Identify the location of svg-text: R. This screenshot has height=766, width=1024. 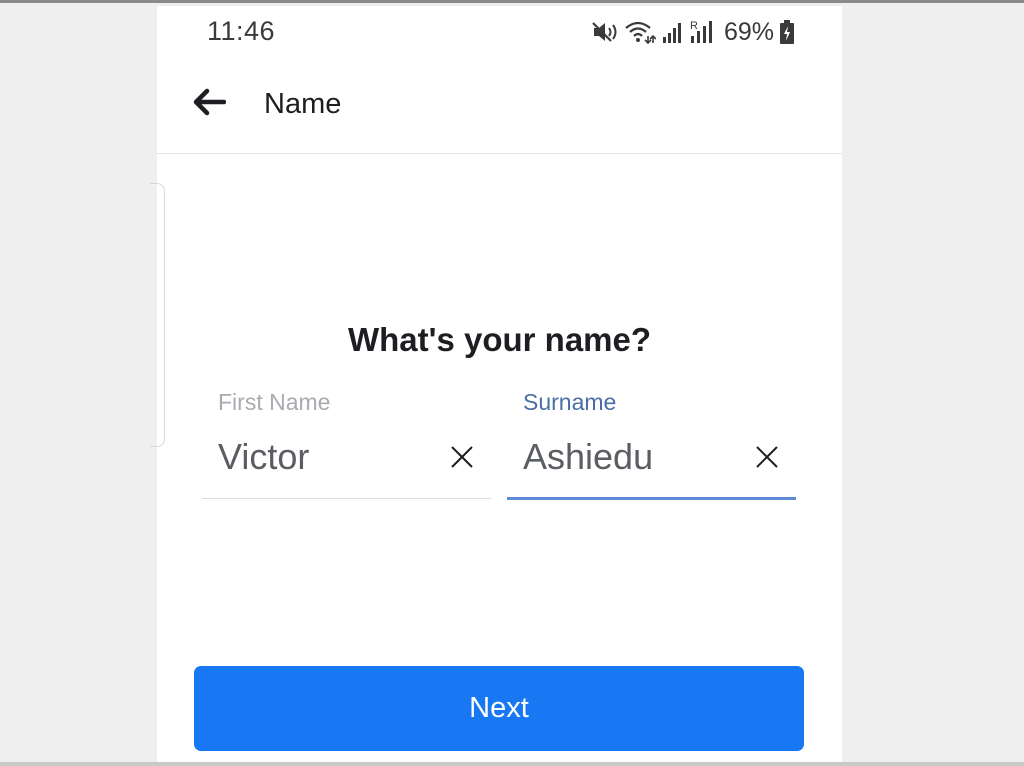
(694, 26).